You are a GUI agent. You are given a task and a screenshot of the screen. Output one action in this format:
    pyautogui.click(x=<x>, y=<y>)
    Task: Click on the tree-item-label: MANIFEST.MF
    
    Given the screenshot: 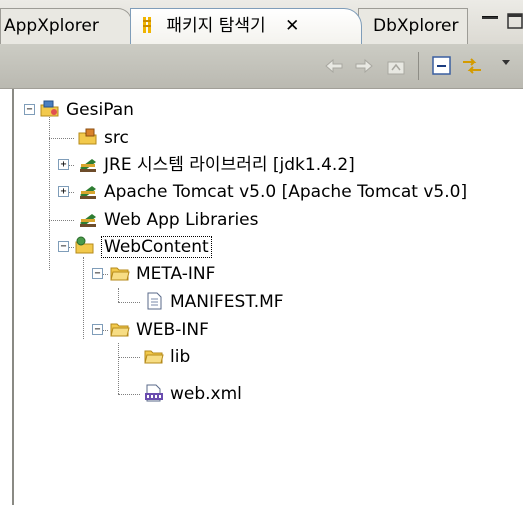 What is the action you would take?
    pyautogui.click(x=227, y=302)
    